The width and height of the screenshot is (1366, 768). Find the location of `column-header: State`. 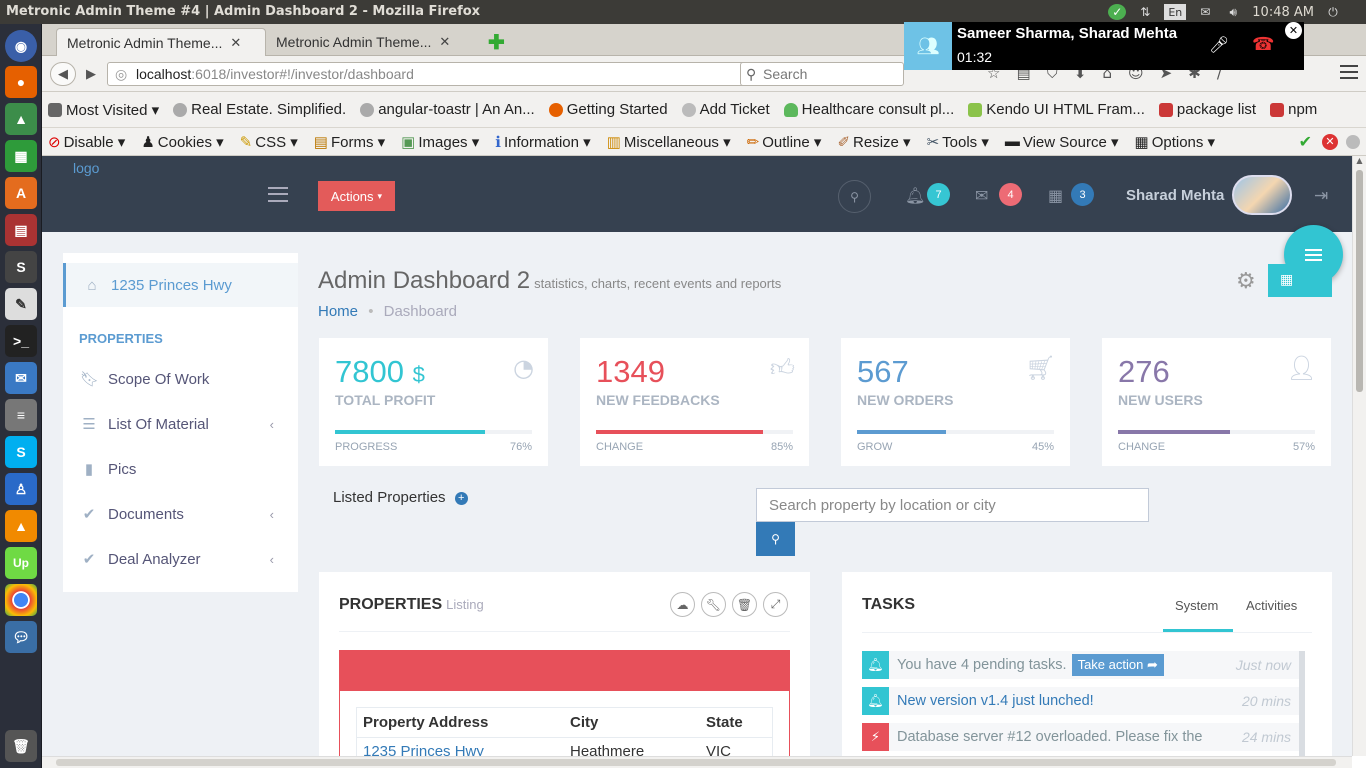

column-header: State is located at coordinates (721, 722).